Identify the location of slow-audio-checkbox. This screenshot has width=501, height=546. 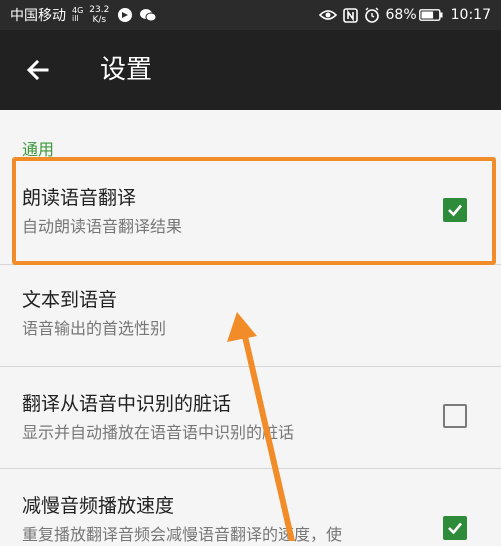
(455, 528).